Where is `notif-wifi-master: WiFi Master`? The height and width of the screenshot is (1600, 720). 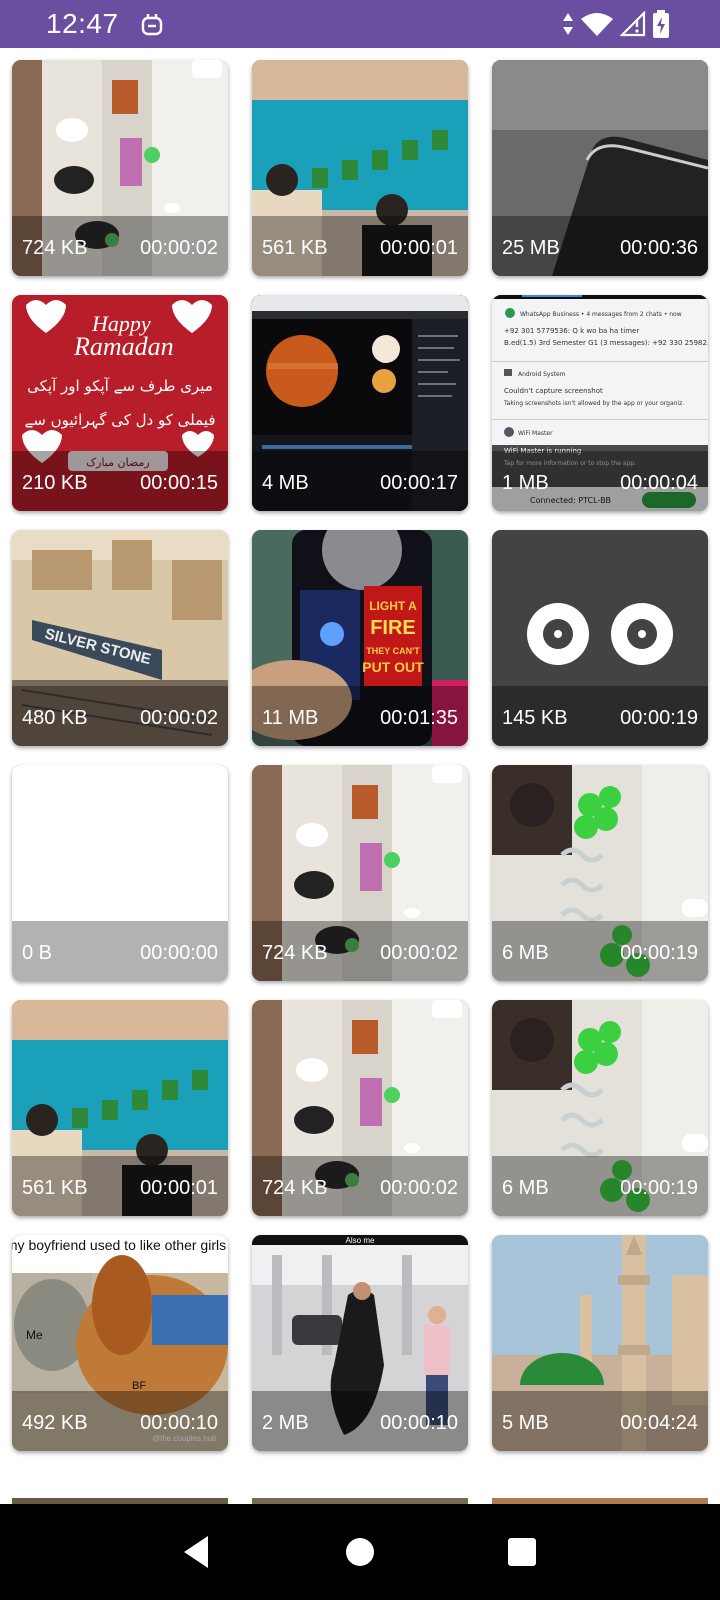 notif-wifi-master: WiFi Master is located at coordinates (535, 433).